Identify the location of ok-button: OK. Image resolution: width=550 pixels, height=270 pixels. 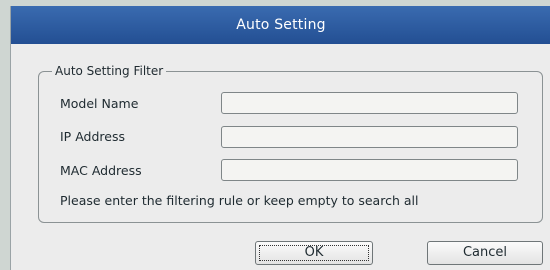
(314, 253).